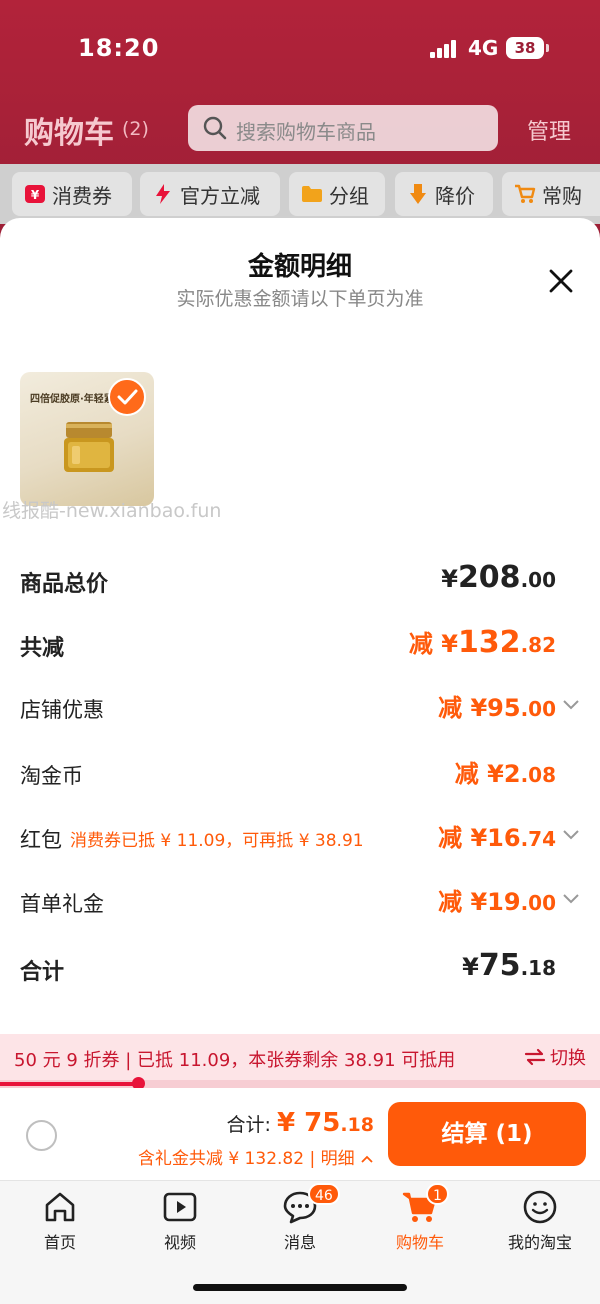  I want to click on status-time: 18:20, so click(119, 48).